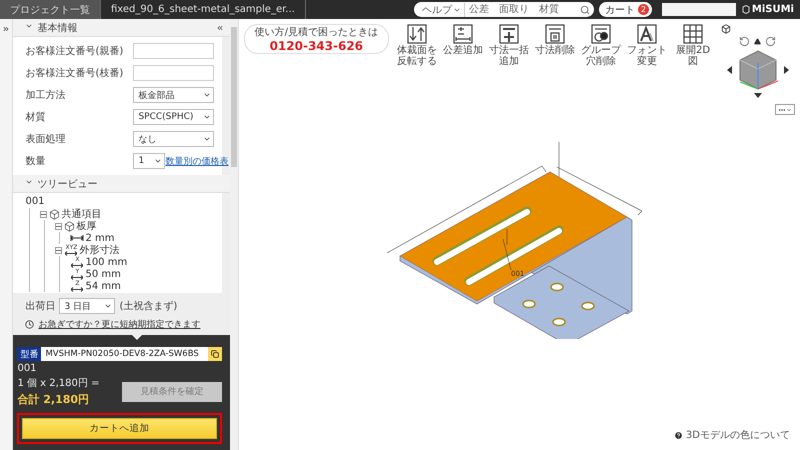 Image resolution: width=800 pixels, height=450 pixels. I want to click on search-bar: ヘルプ 公差 面取り 材質, so click(504, 9).